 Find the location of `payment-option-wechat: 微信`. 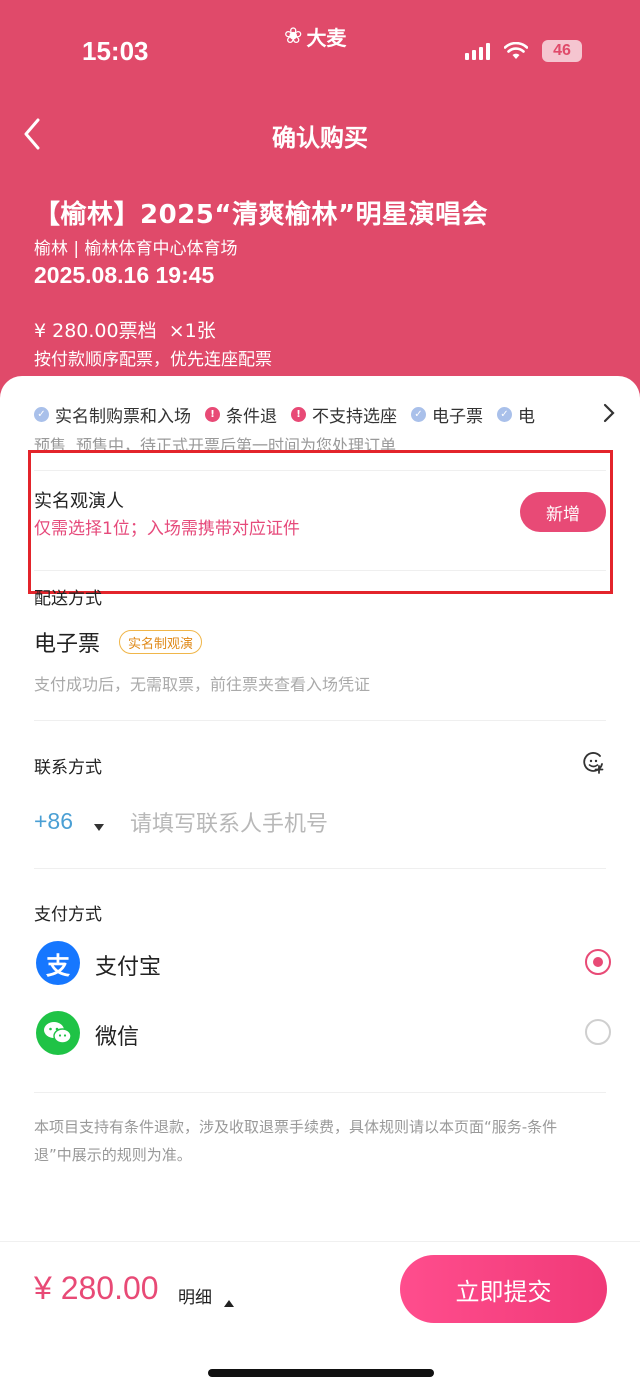

payment-option-wechat: 微信 is located at coordinates (326, 1036).